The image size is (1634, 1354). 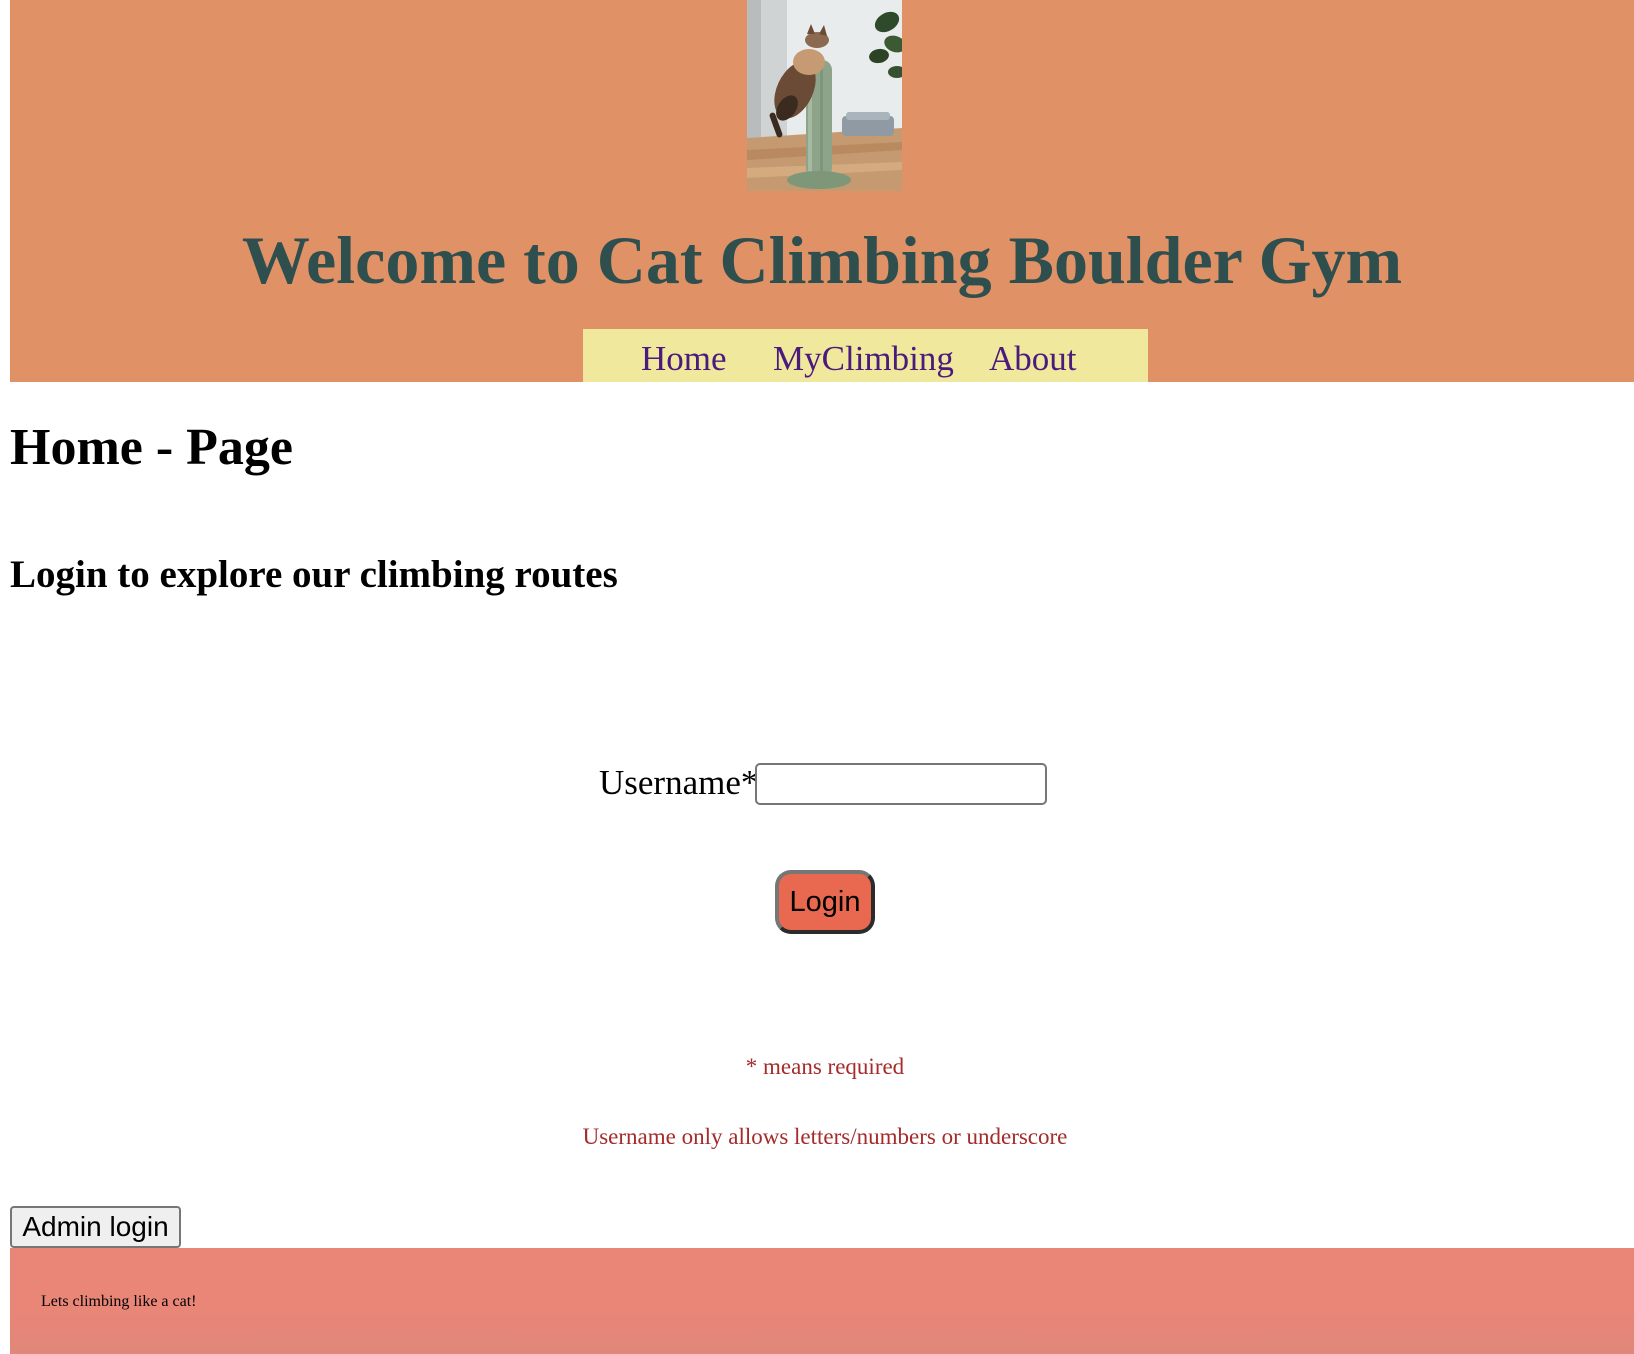 I want to click on cat-climbing-logo-image, so click(x=824, y=95).